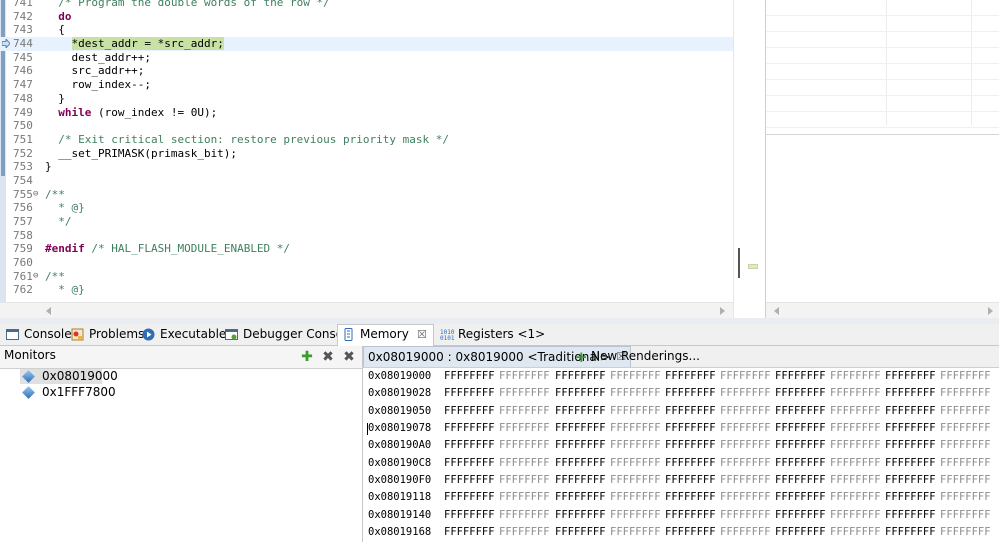 The height and width of the screenshot is (542, 999). What do you see at coordinates (882, 310) in the screenshot?
I see `right-horizontal-scrollbar` at bounding box center [882, 310].